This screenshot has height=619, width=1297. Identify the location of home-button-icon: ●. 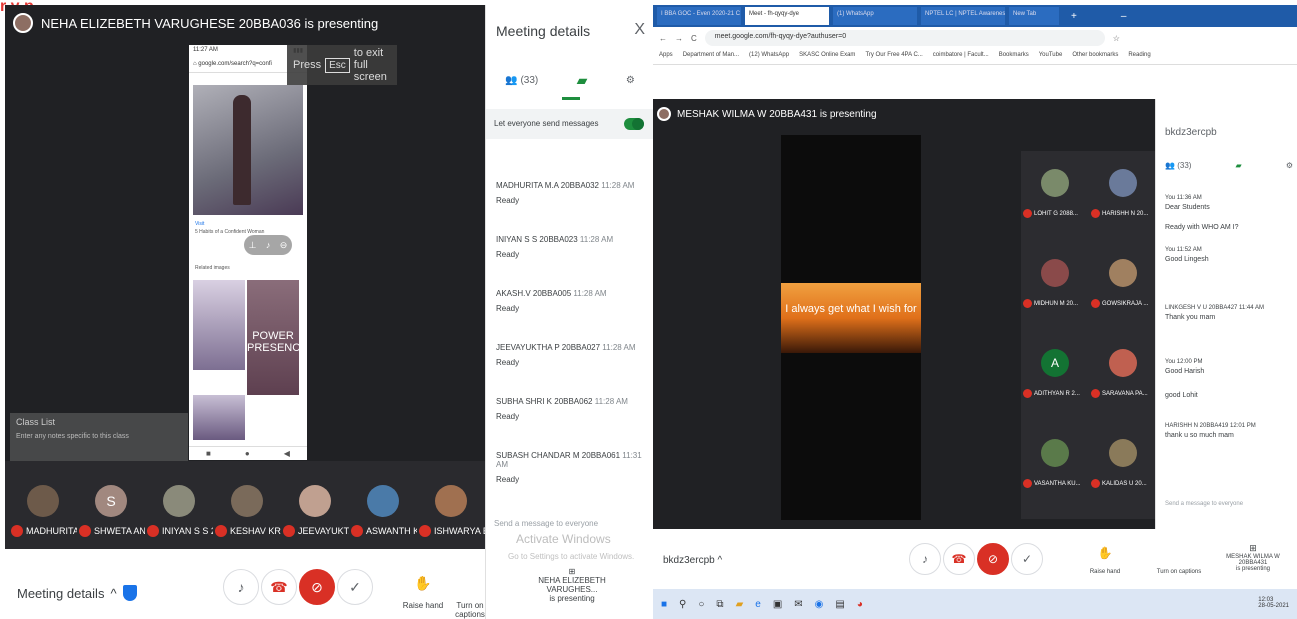
(247, 453).